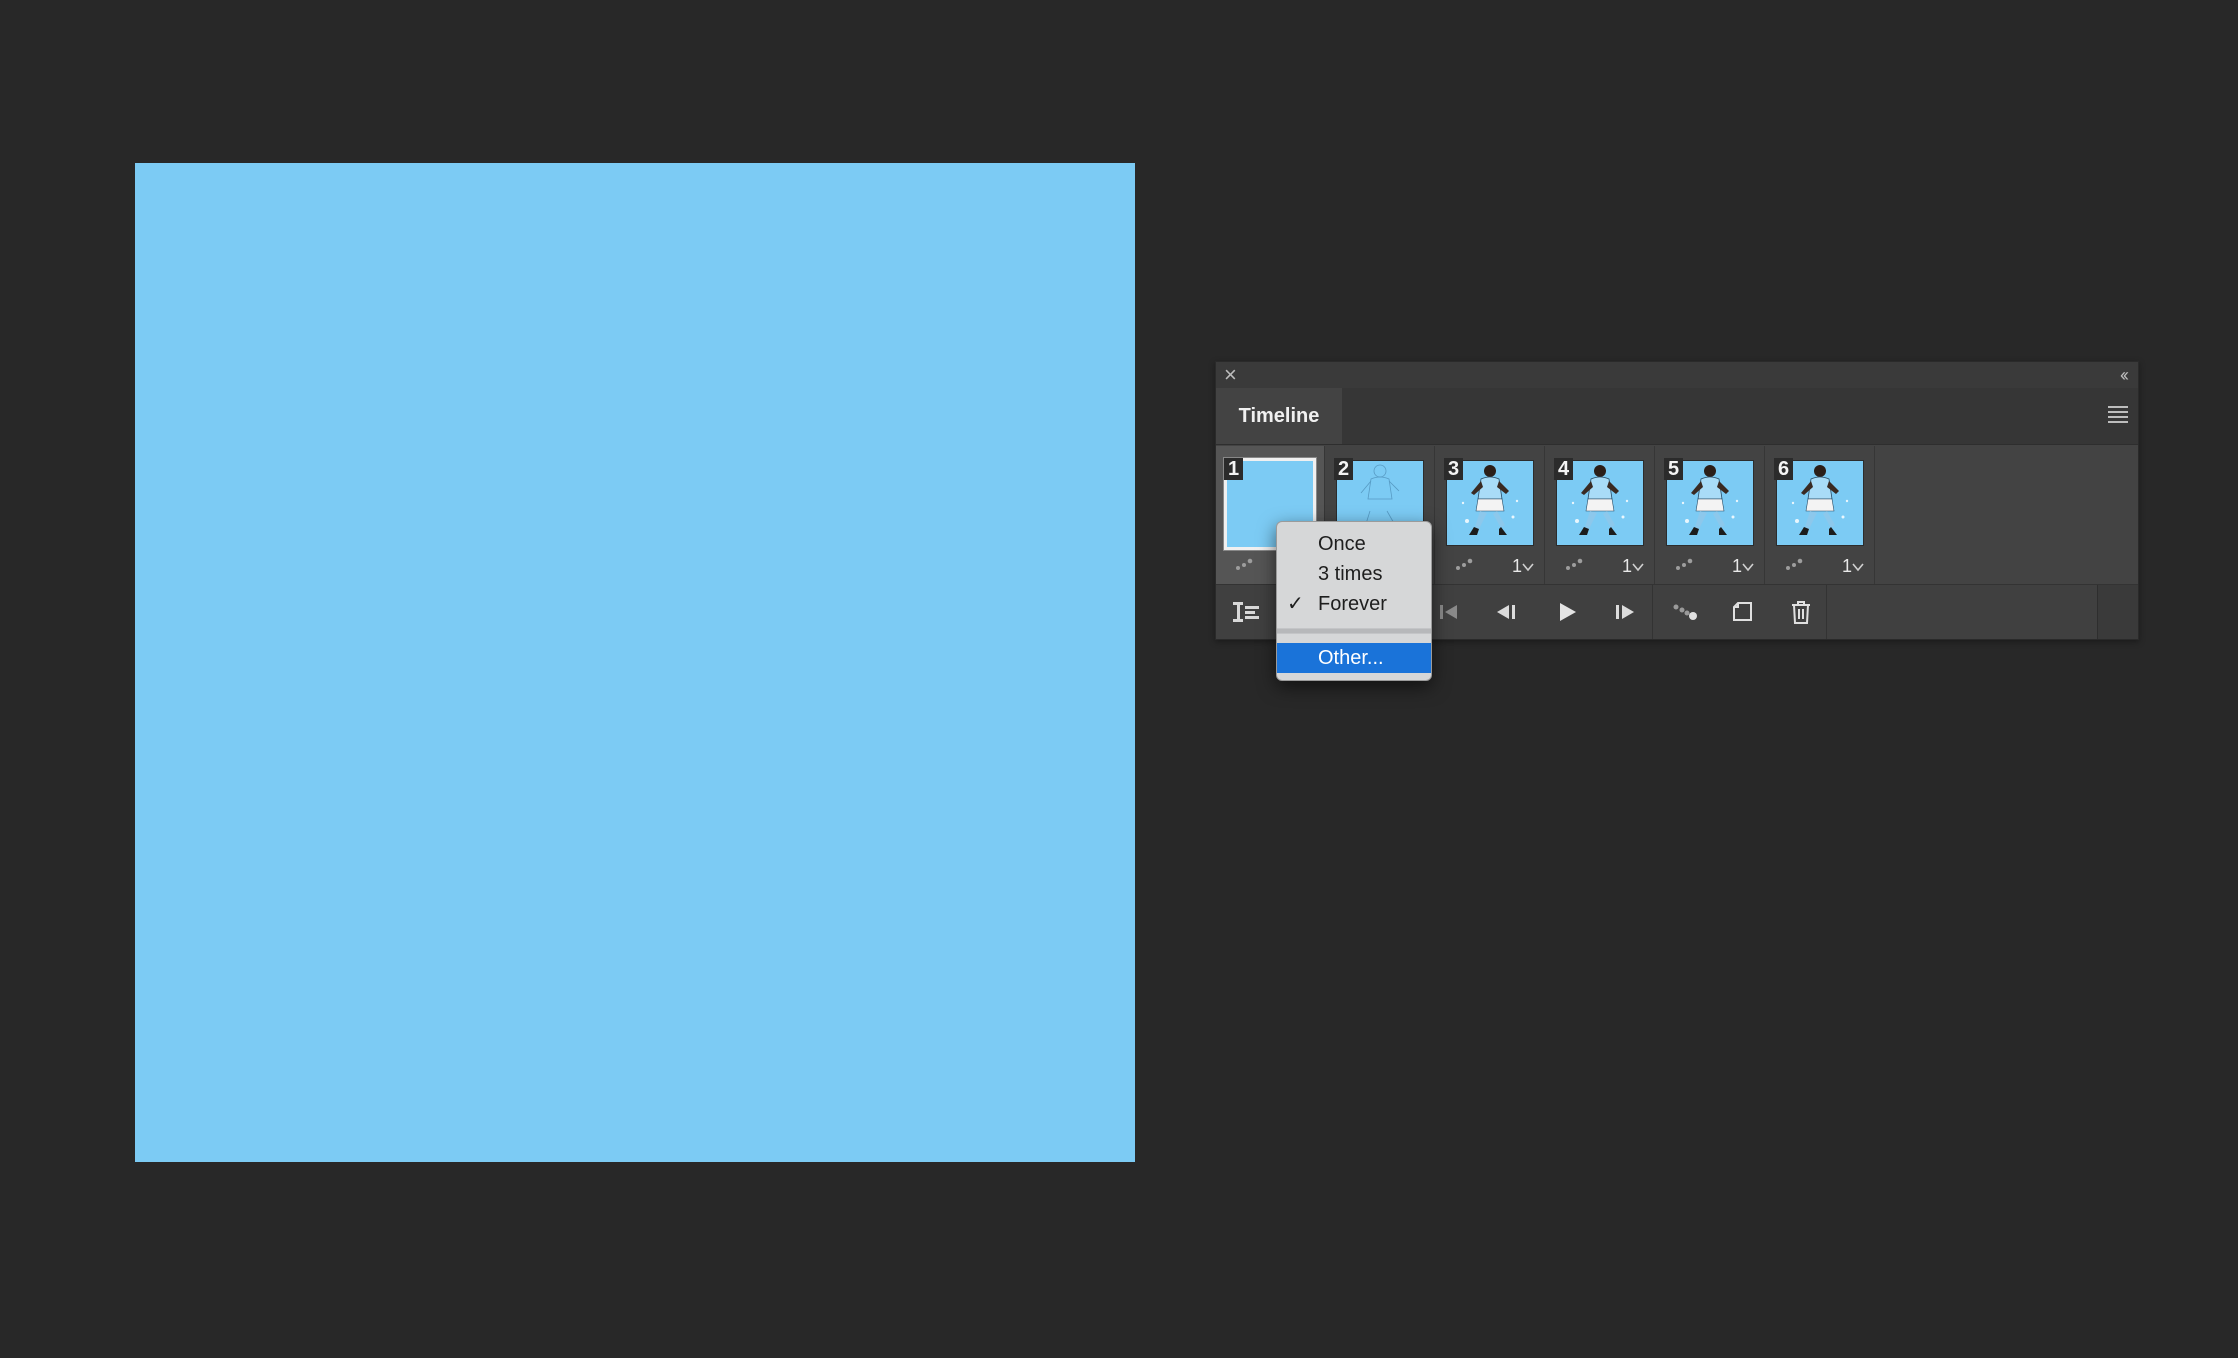 The width and height of the screenshot is (2238, 1358). What do you see at coordinates (1625, 612) in the screenshot?
I see `next-frame-icon` at bounding box center [1625, 612].